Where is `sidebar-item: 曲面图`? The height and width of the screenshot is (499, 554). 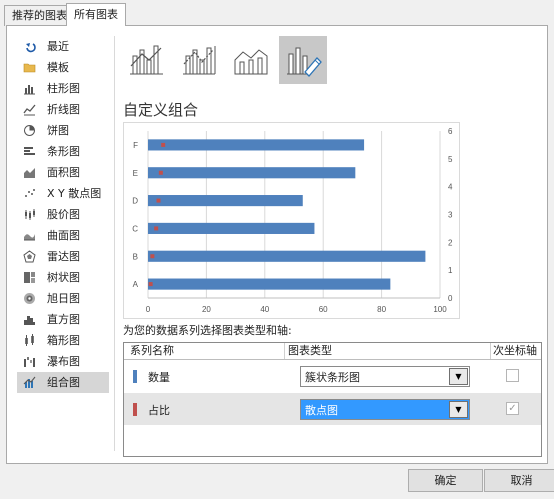 sidebar-item: 曲面图 is located at coordinates (63, 235).